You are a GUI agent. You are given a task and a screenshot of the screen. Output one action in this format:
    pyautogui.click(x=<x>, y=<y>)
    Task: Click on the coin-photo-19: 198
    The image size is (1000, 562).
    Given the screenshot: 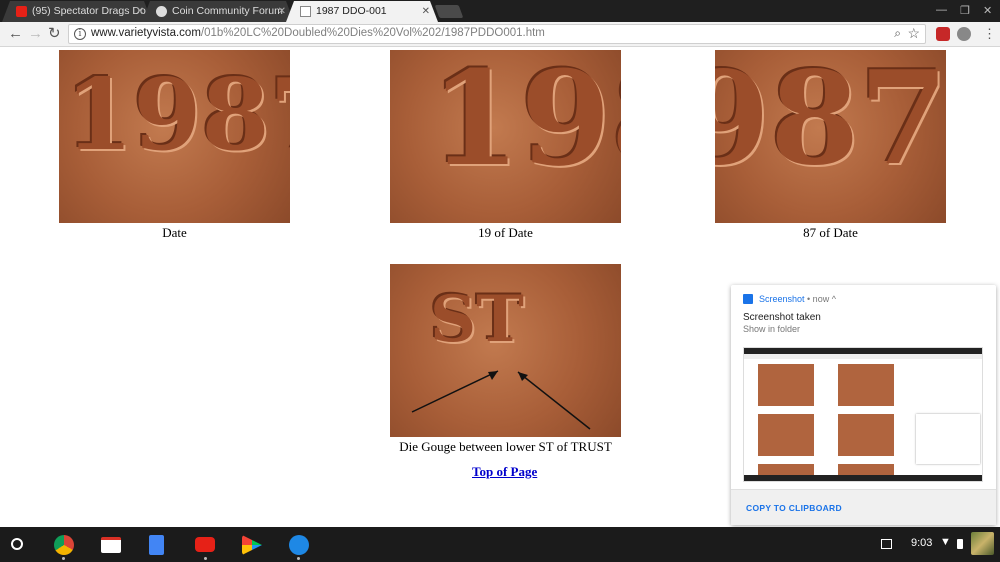 What is the action you would take?
    pyautogui.click(x=505, y=136)
    